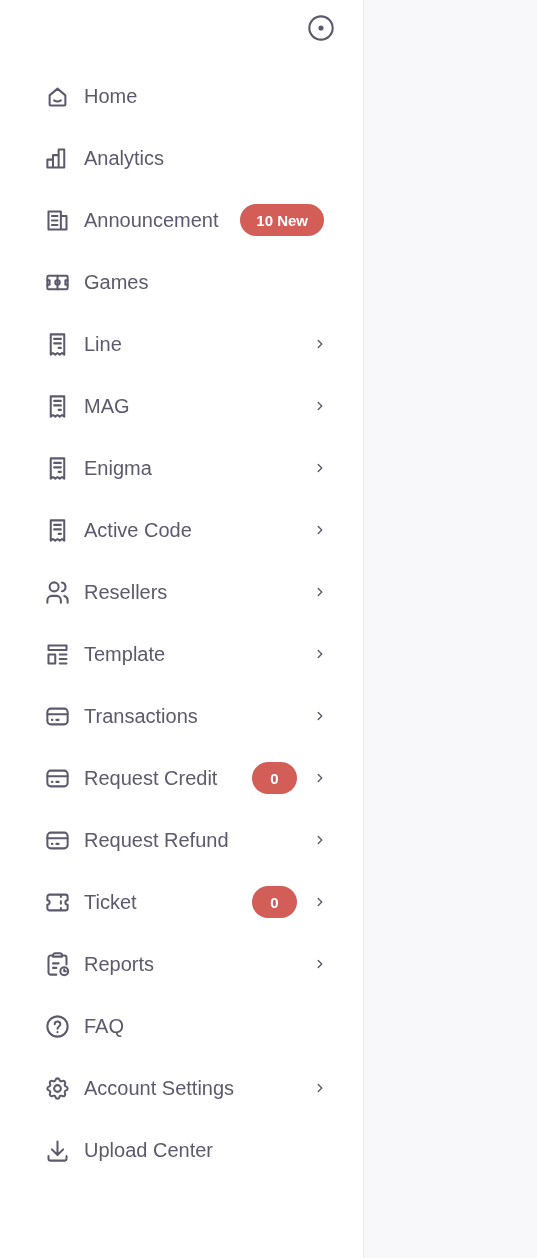  What do you see at coordinates (57, 592) in the screenshot?
I see `users-icon` at bounding box center [57, 592].